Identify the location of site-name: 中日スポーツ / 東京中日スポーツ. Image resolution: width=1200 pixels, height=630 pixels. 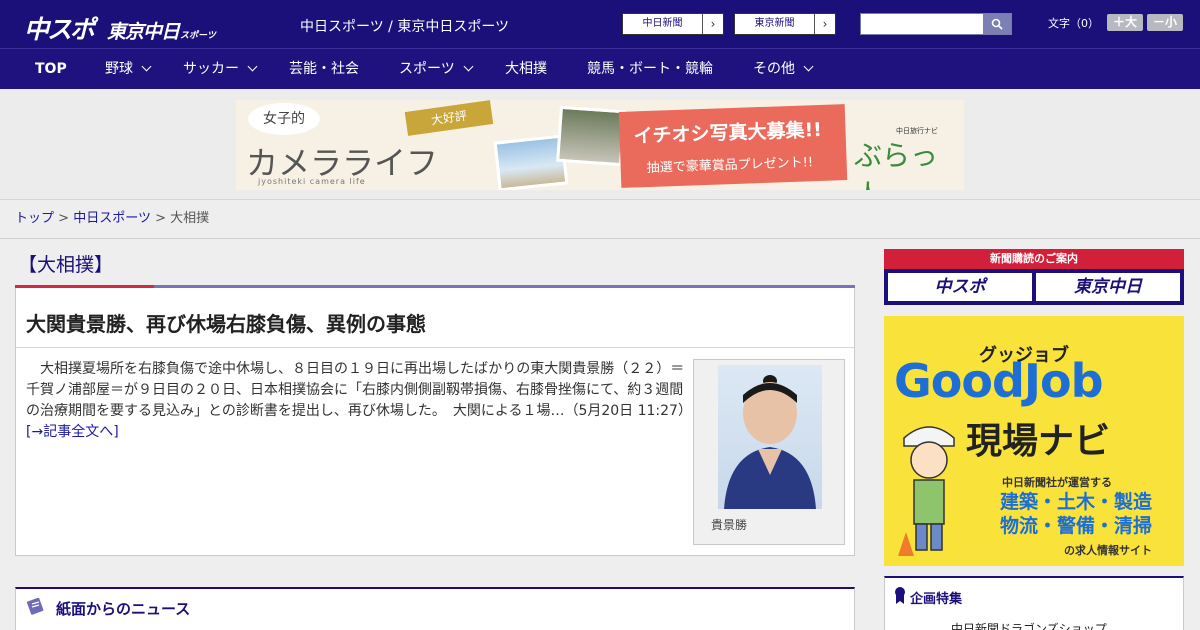
(405, 27).